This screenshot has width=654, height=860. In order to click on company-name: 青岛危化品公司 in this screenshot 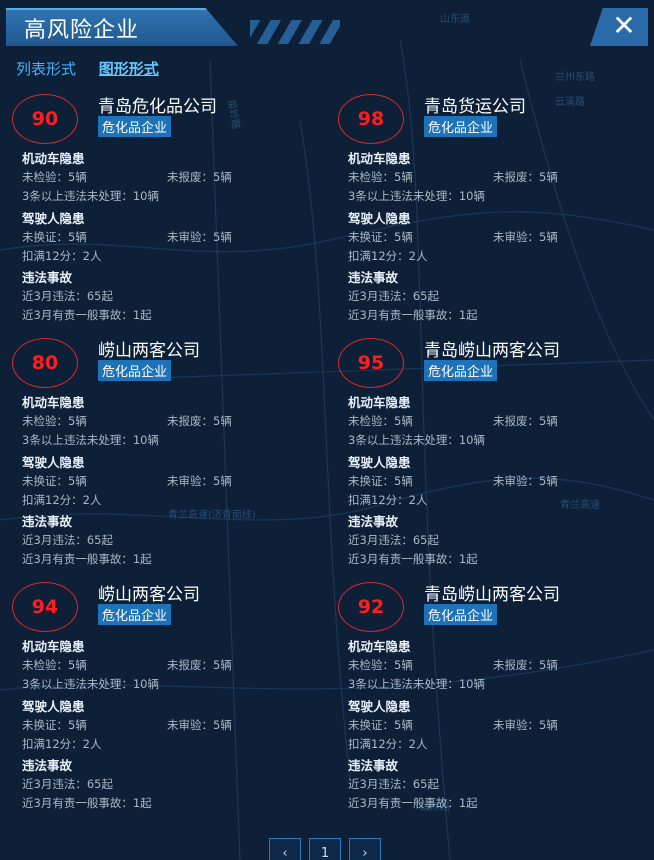, I will do `click(157, 107)`.